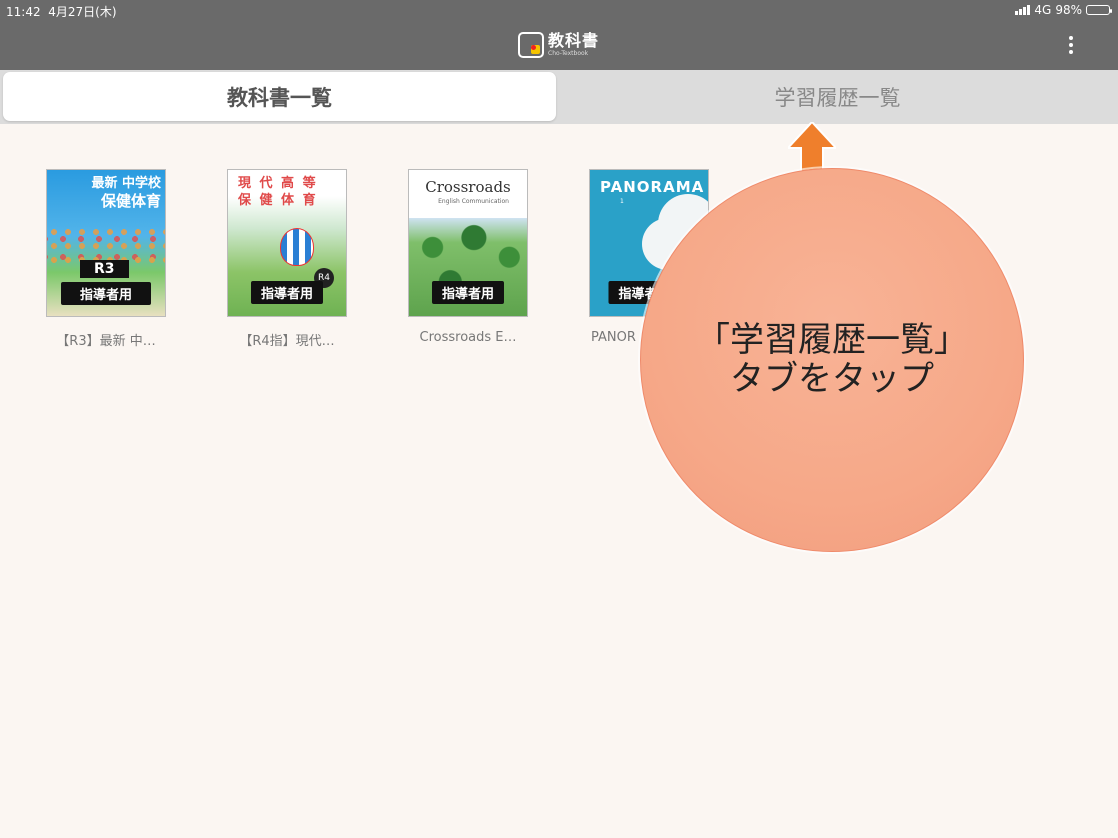 The height and width of the screenshot is (838, 1118). Describe the element at coordinates (23, 12) in the screenshot. I see `status-time: 11:42` at that location.